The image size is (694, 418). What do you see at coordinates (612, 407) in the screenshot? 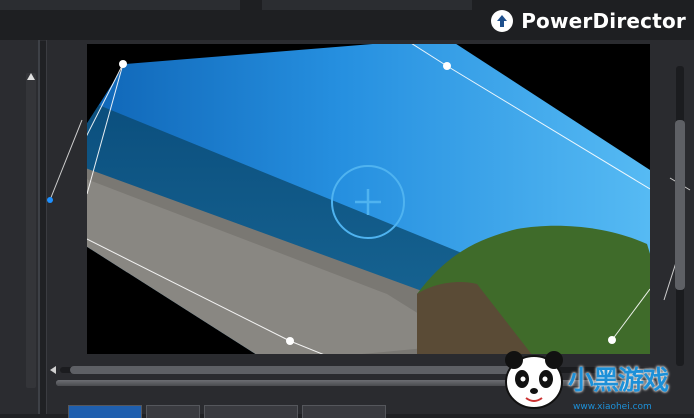
I see `watermark-url: www.xiaohei.com` at bounding box center [612, 407].